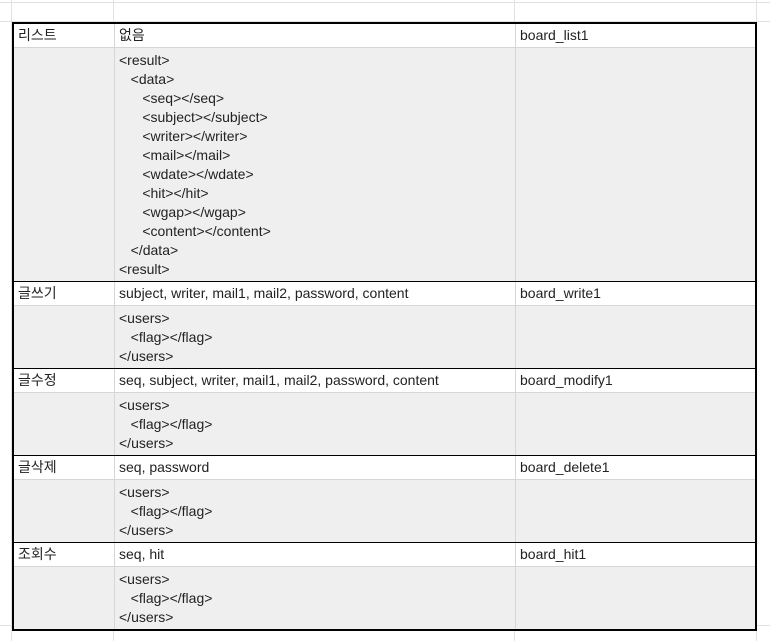  I want to click on api-id-cell: board_modify1, so click(635, 380).